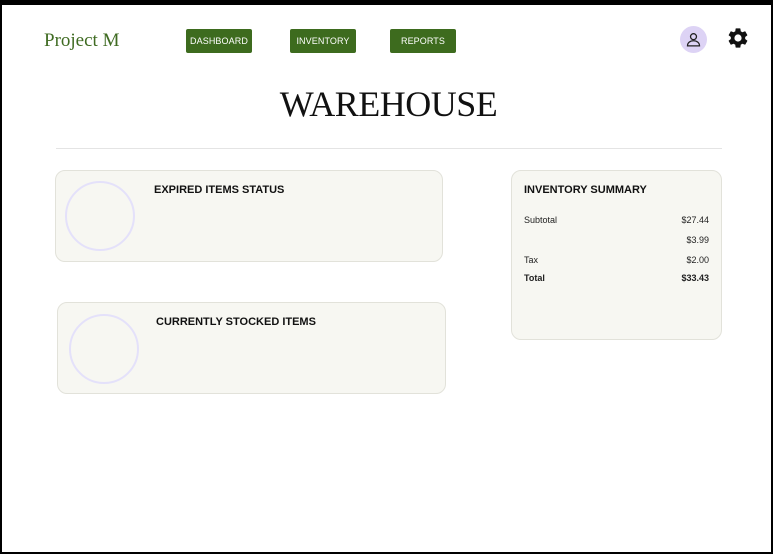 Image resolution: width=773 pixels, height=554 pixels. I want to click on page-title: WAREHOUSE, so click(388, 104).